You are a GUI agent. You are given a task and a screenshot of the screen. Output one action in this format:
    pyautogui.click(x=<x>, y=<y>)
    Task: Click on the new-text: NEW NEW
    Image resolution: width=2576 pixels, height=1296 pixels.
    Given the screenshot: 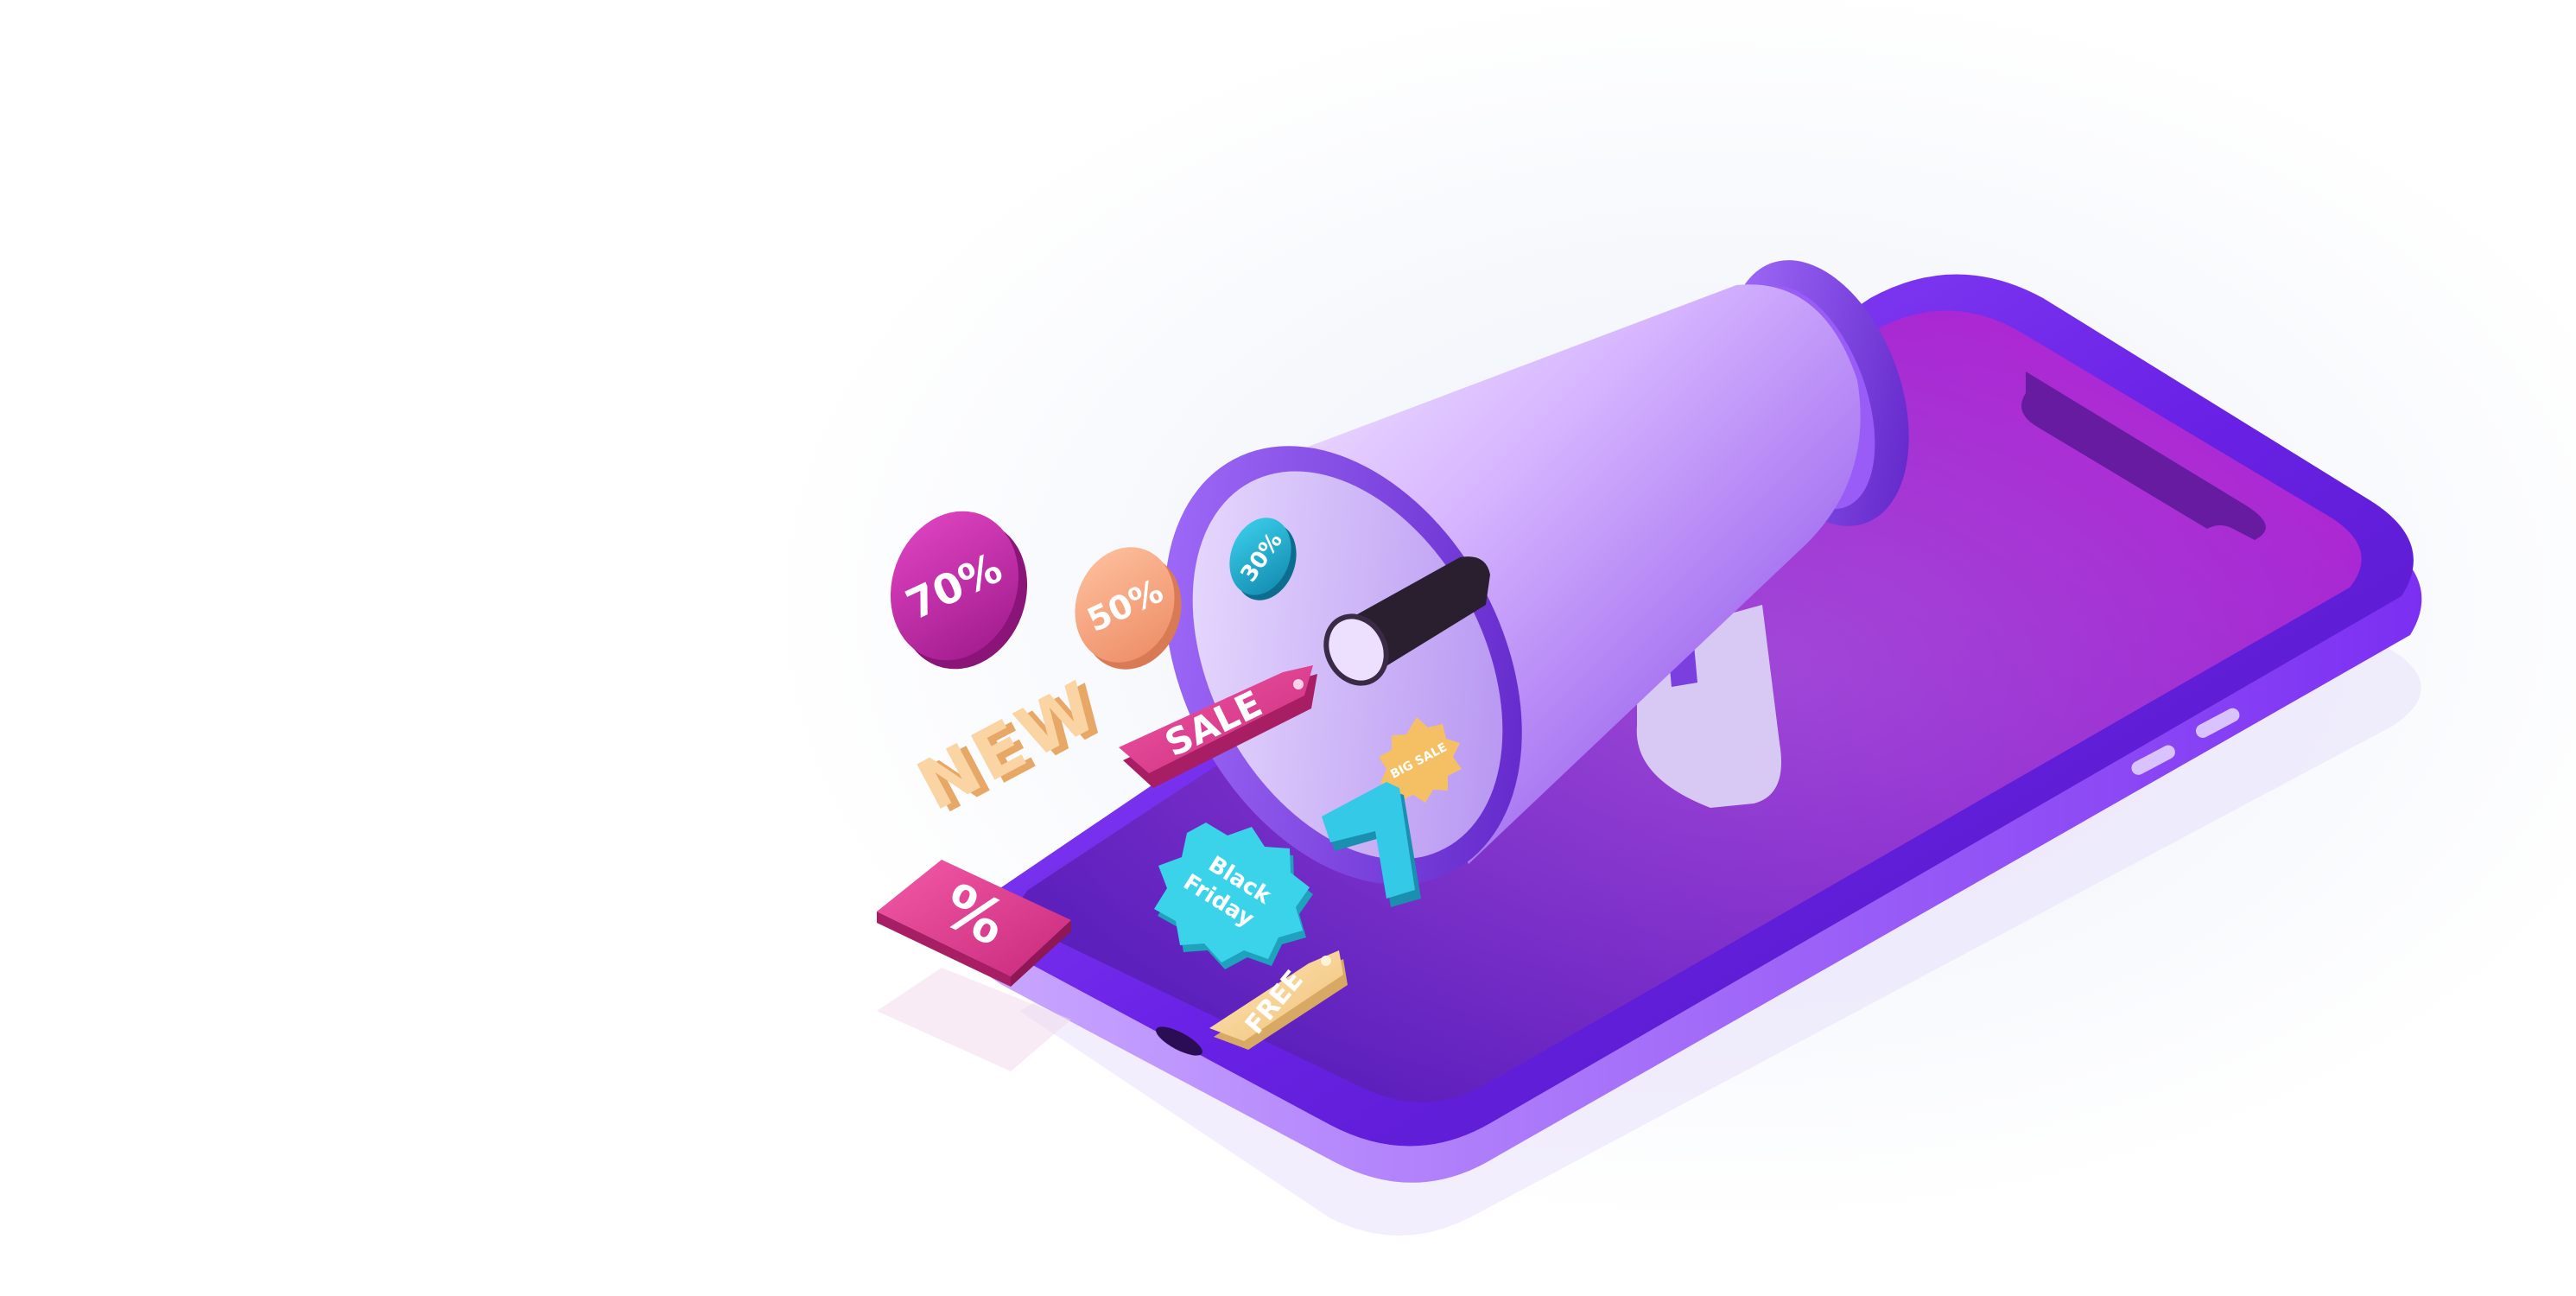 What is the action you would take?
    pyautogui.click(x=1013, y=747)
    